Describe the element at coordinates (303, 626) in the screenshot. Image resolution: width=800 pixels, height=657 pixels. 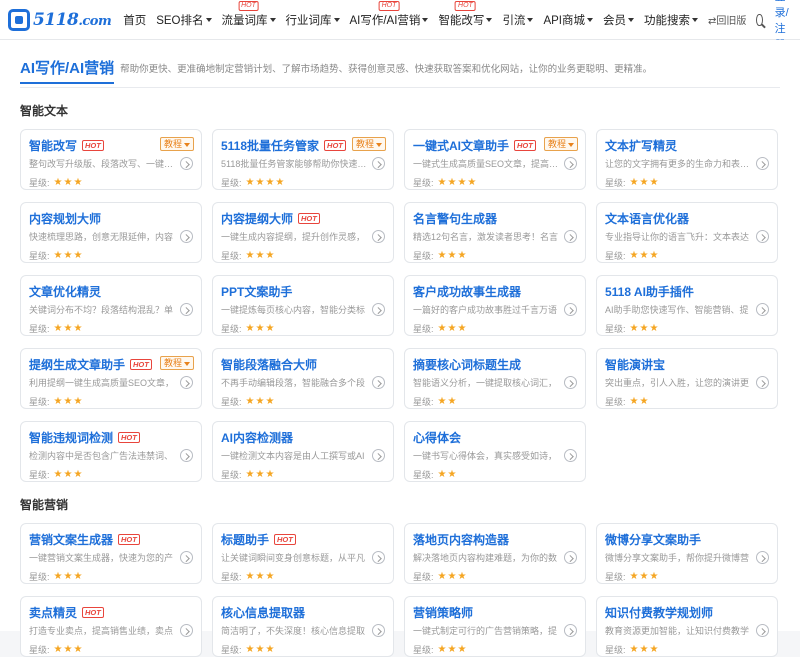
I see `tool-card: 核心信息提取器 简洁明了，不失深度！核心信息提取 星级: ★★★` at that location.